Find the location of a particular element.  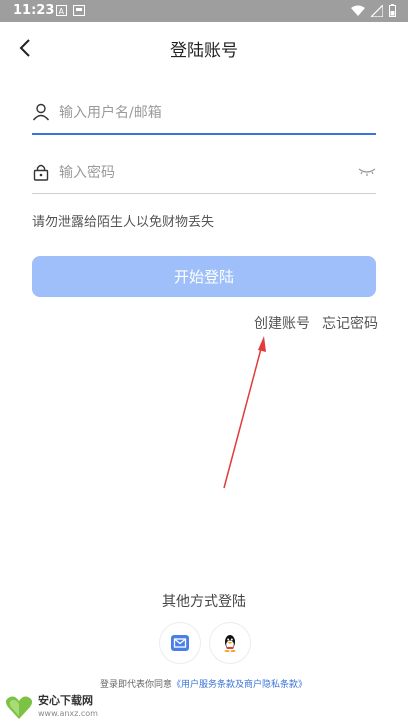

qq-icon is located at coordinates (230, 643).